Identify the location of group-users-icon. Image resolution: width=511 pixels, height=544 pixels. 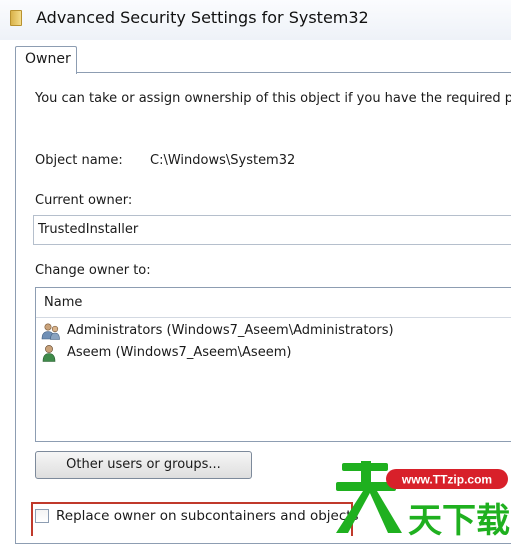
(50, 331).